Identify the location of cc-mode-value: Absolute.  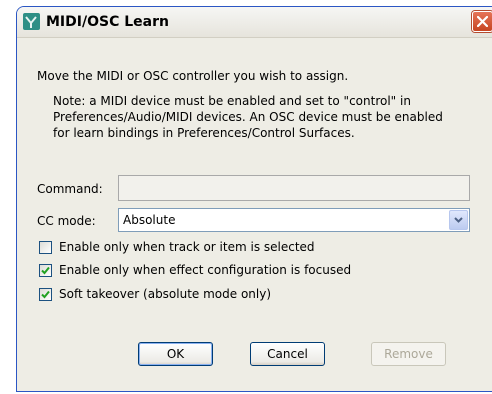
(149, 220).